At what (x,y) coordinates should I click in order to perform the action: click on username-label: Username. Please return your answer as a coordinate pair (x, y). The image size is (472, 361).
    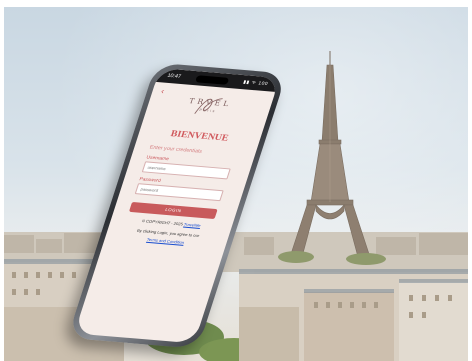
    Looking at the image, I should click on (157, 158).